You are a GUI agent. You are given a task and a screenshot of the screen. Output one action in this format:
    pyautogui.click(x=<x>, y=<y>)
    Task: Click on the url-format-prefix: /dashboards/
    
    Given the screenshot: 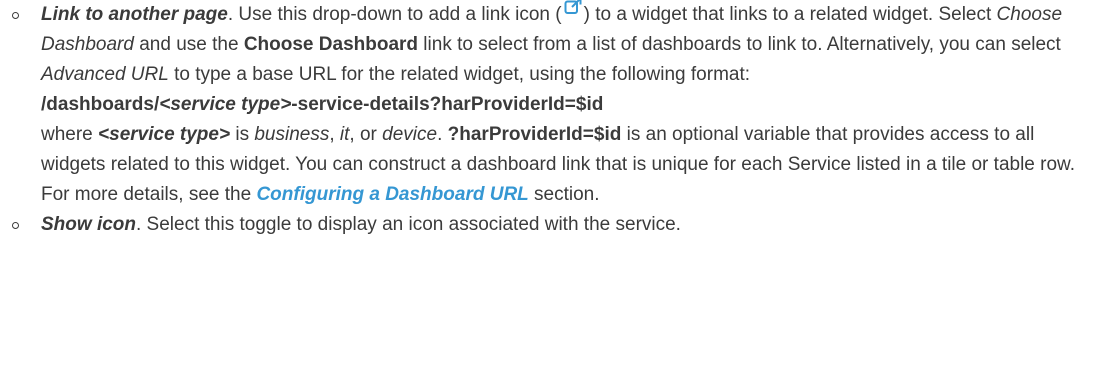 What is the action you would take?
    pyautogui.click(x=100, y=104)
    